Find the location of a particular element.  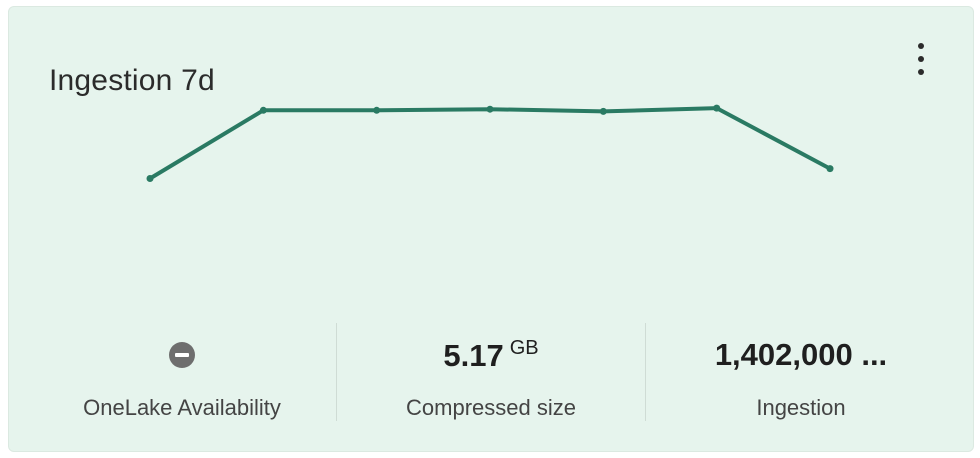

metric-label: OneLake Availability is located at coordinates (182, 407).